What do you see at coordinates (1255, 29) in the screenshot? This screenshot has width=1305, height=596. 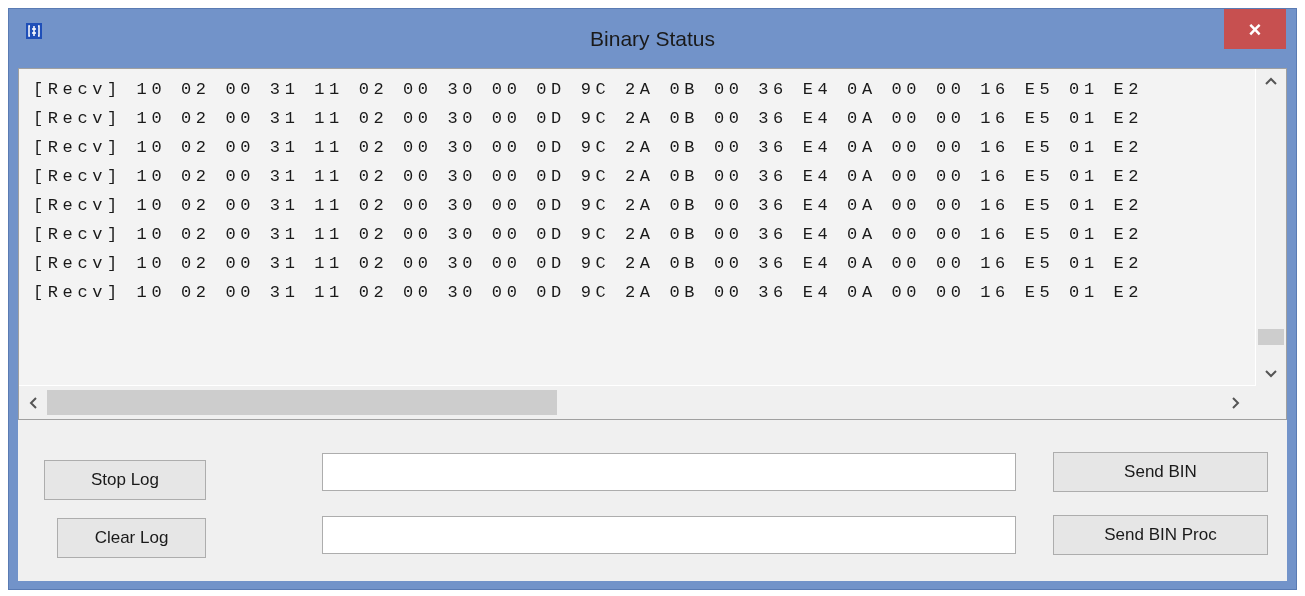 I see `close-button: ×` at bounding box center [1255, 29].